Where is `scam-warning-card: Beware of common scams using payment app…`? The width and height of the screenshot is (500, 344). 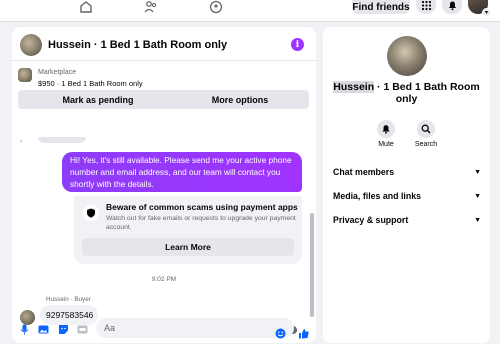
scam-warning-card: Beware of common scams using payment app… is located at coordinates (188, 230).